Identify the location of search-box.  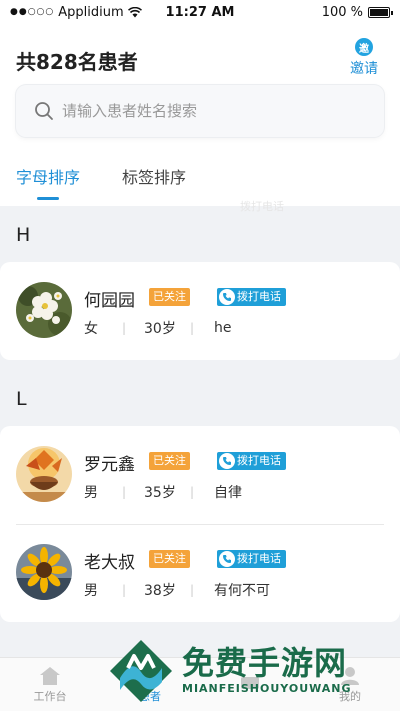
(200, 111).